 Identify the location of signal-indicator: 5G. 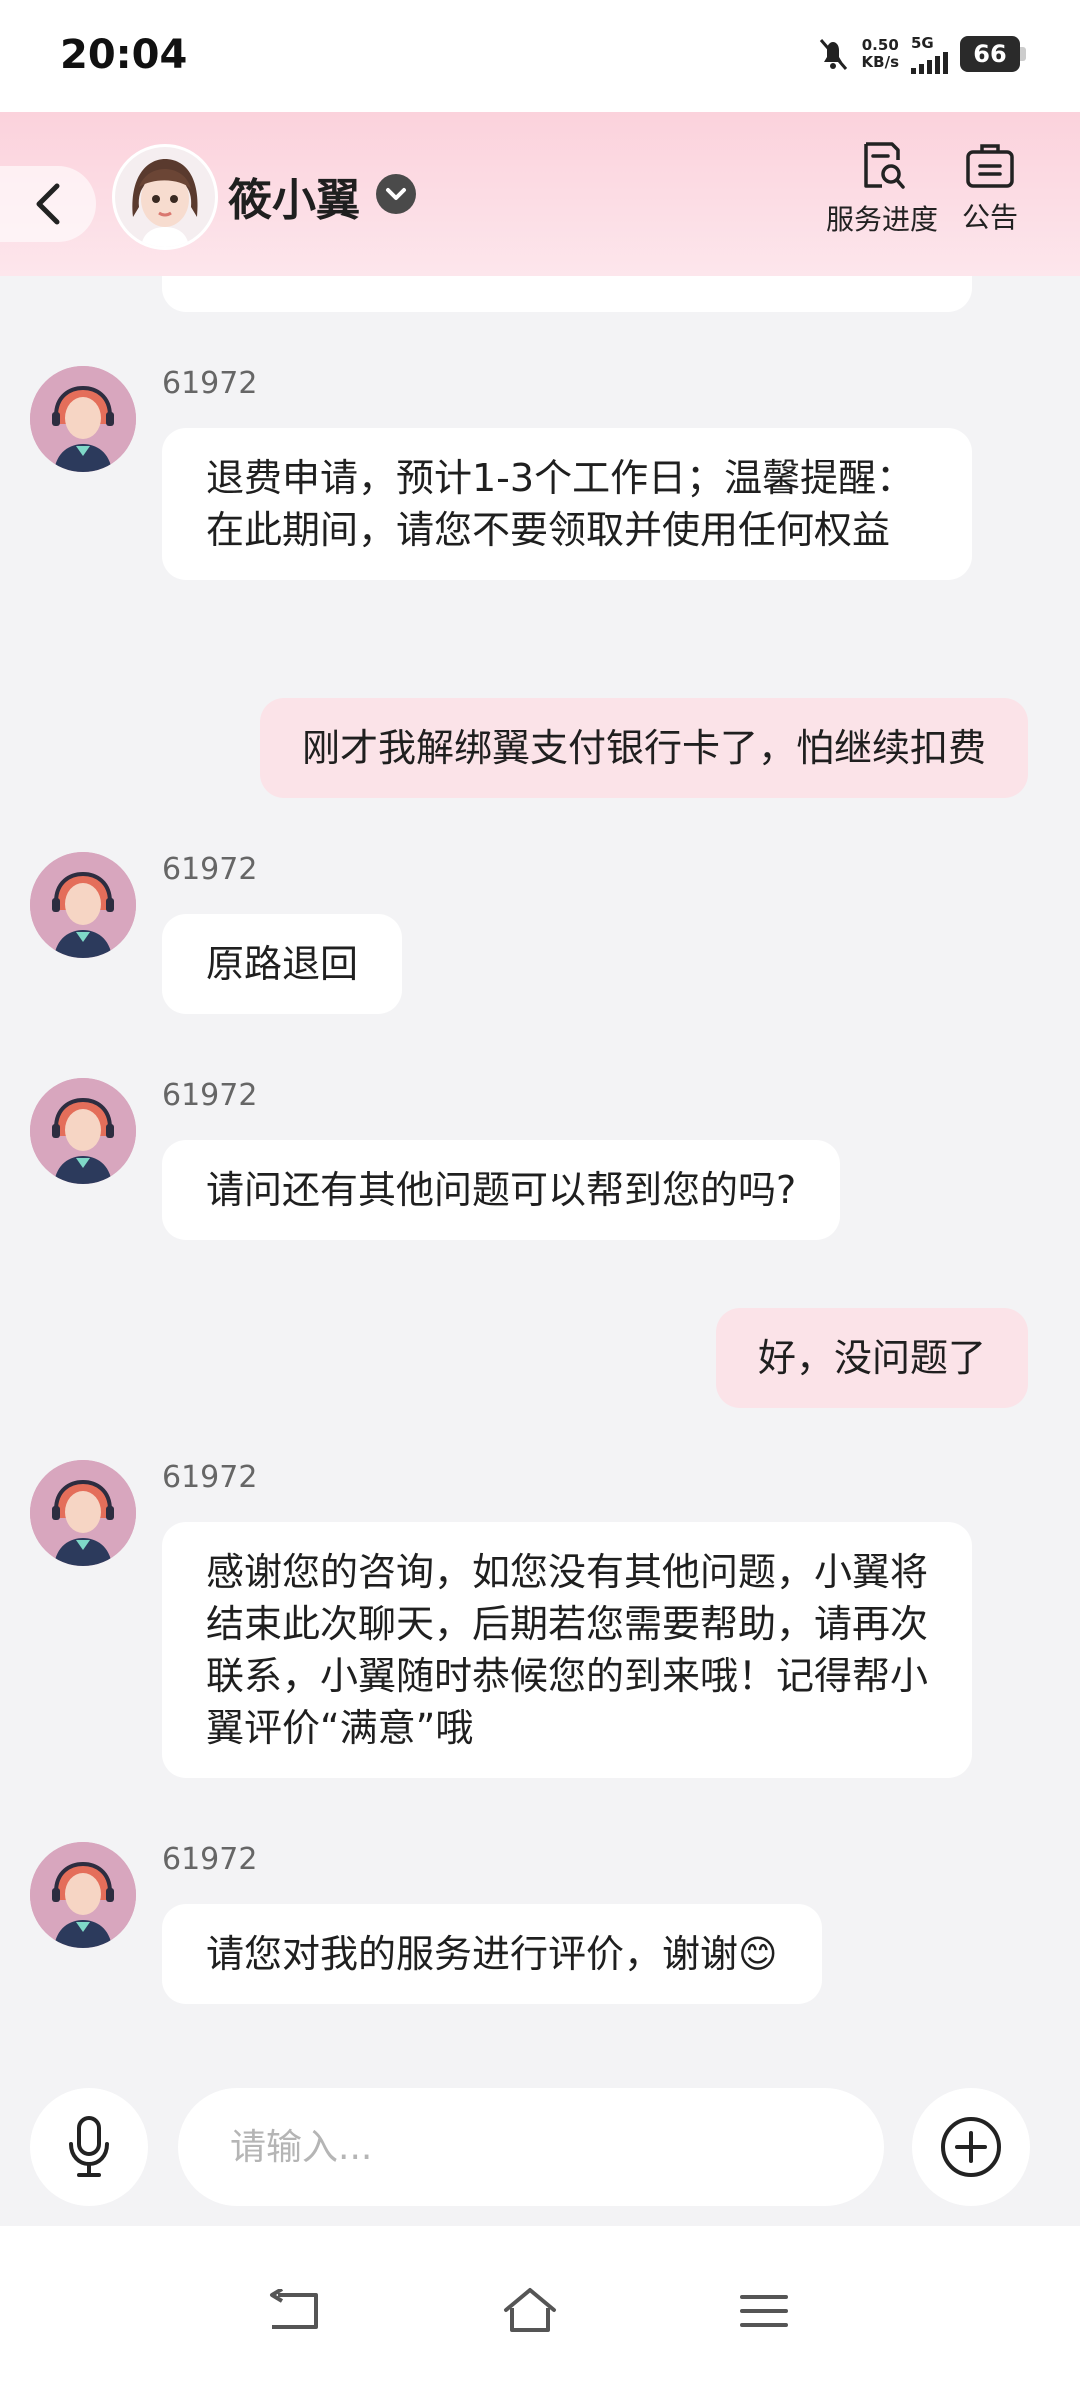
(929, 54).